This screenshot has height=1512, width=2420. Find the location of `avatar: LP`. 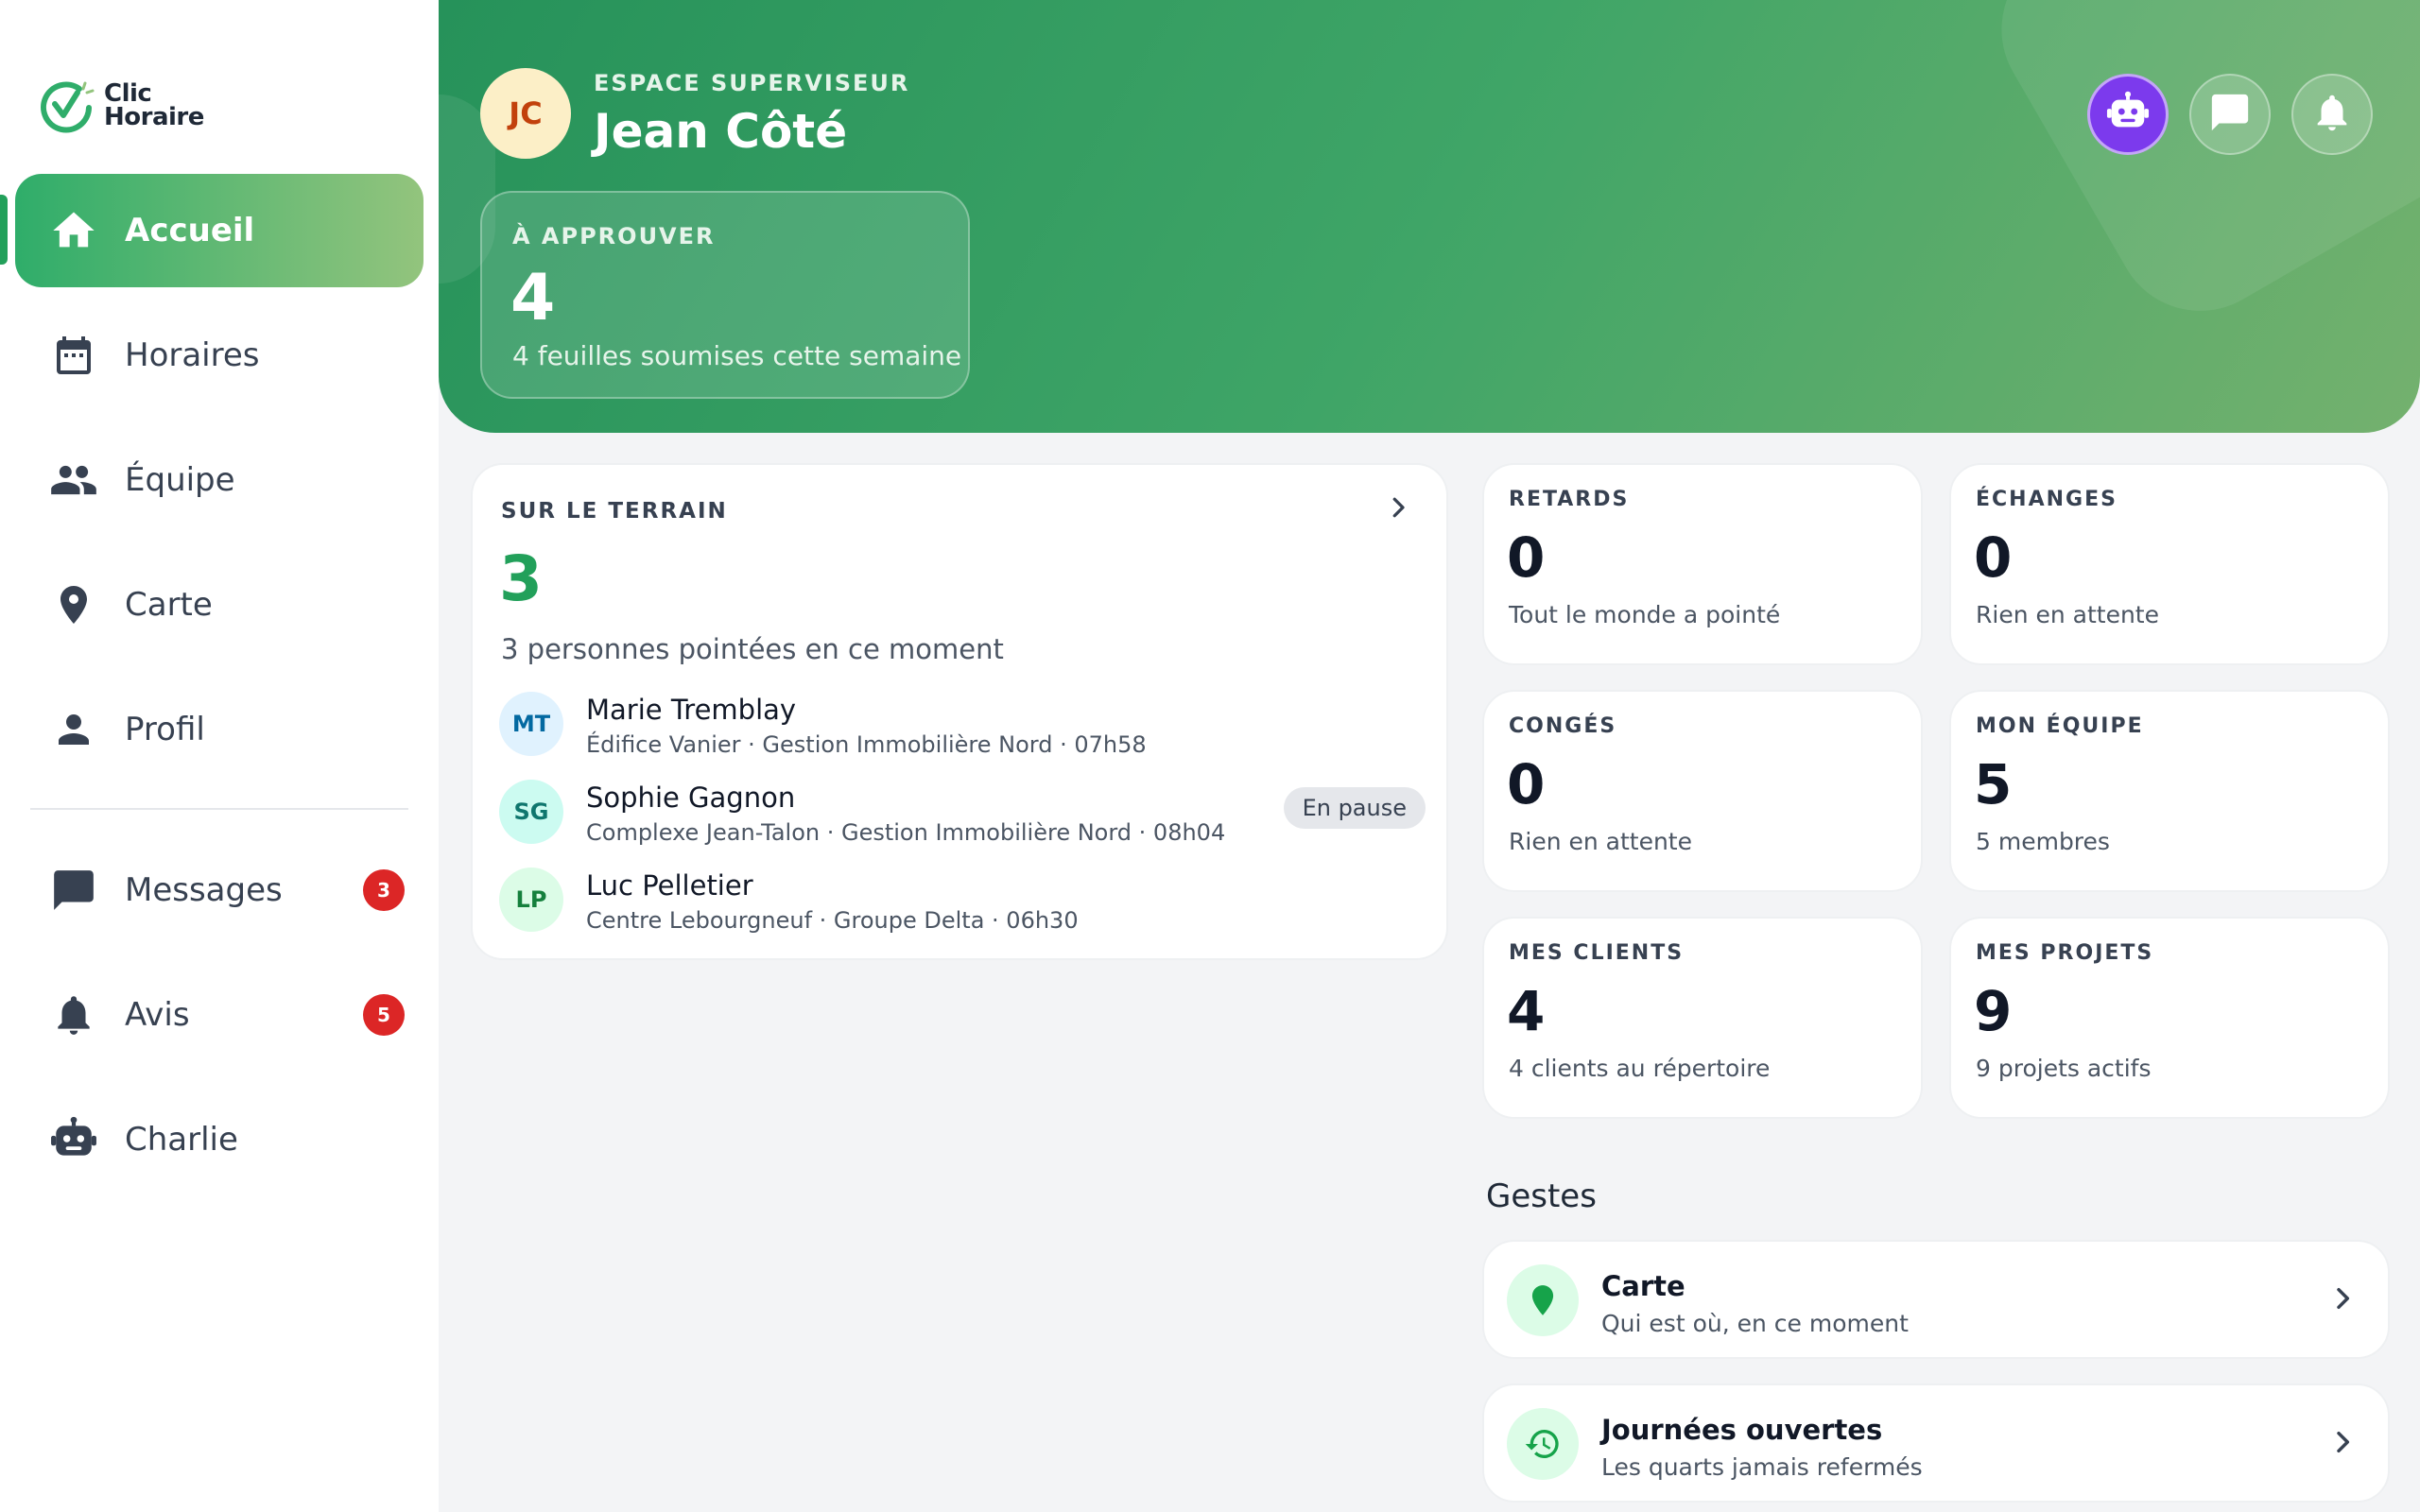

avatar: LP is located at coordinates (531, 900).